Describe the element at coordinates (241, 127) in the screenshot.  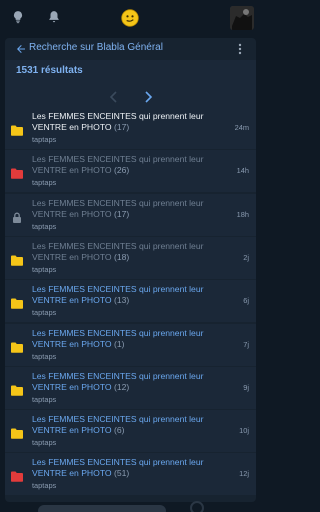
I see `topic-time: 24m` at that location.